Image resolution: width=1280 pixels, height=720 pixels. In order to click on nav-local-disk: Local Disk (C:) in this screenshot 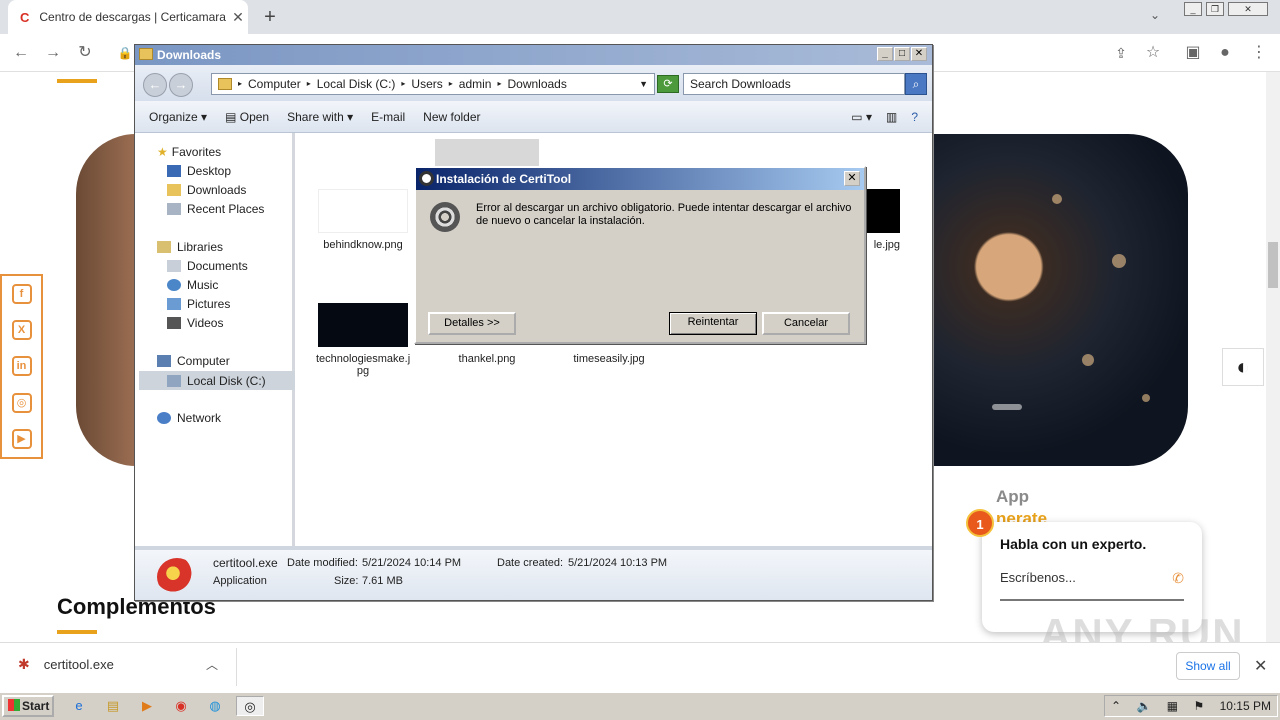, I will do `click(217, 380)`.